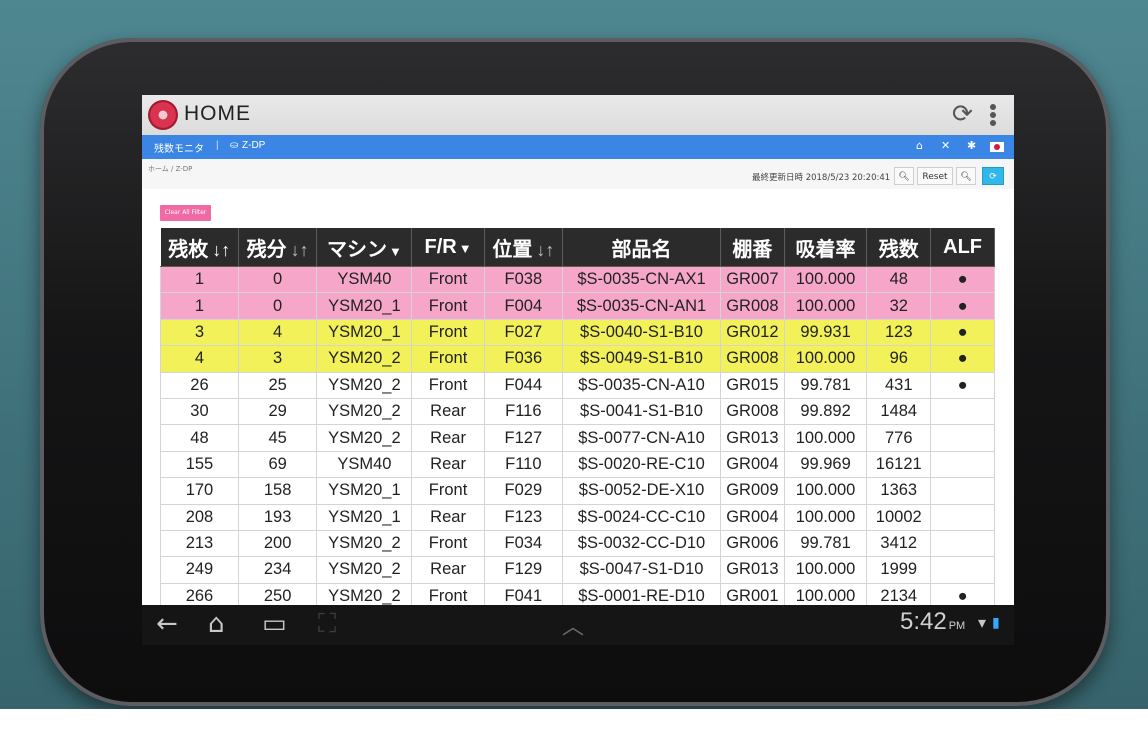 The height and width of the screenshot is (731, 1148). Describe the element at coordinates (641, 570) in the screenshot. I see `cell-part: $S-0047-S1-D10` at that location.